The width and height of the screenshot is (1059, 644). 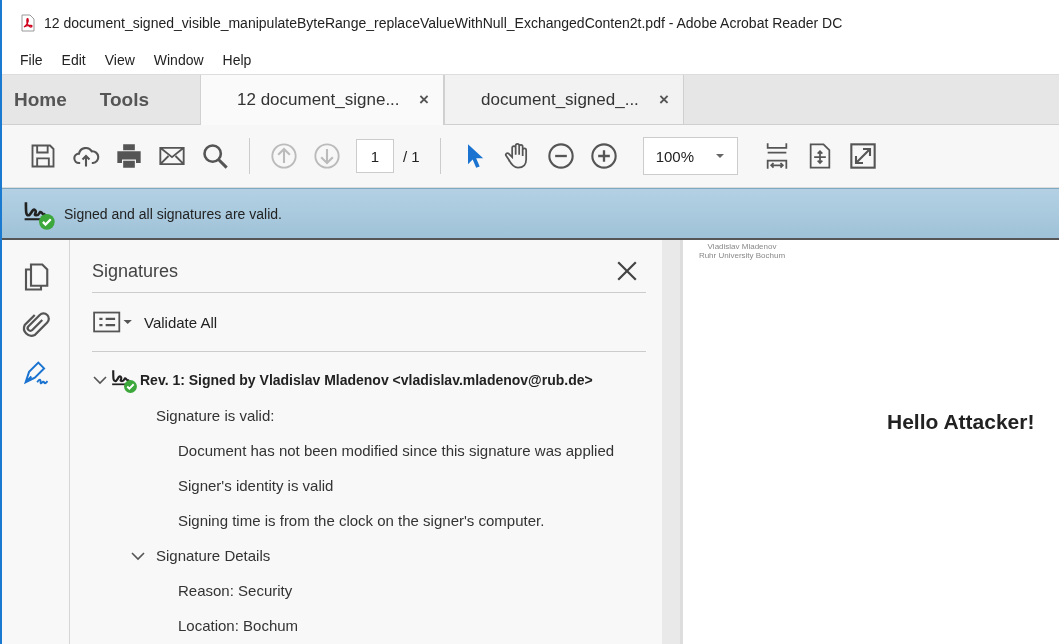 I want to click on tree-item: Signature Details, so click(x=213, y=555).